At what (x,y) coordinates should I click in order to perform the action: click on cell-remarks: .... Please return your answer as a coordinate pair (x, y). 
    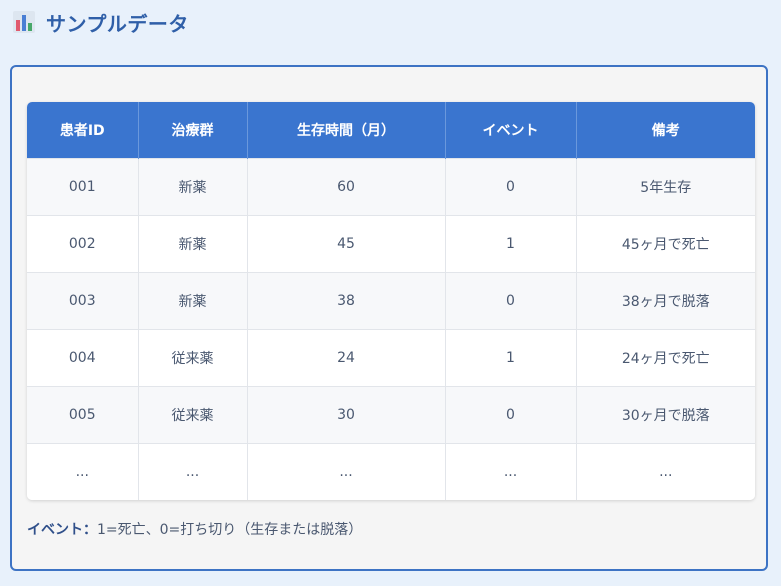
    Looking at the image, I should click on (665, 471).